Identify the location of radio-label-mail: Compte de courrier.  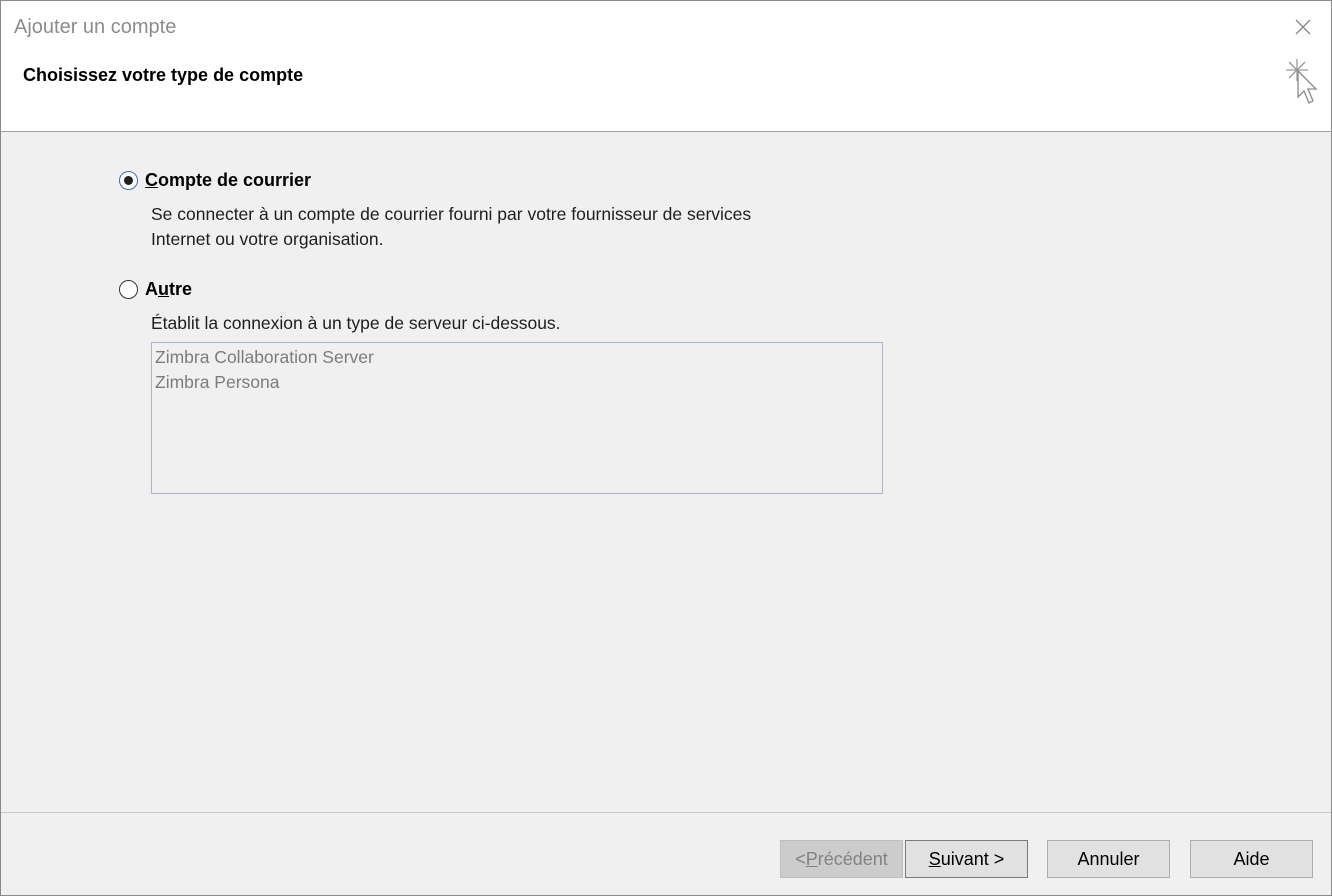
(228, 180).